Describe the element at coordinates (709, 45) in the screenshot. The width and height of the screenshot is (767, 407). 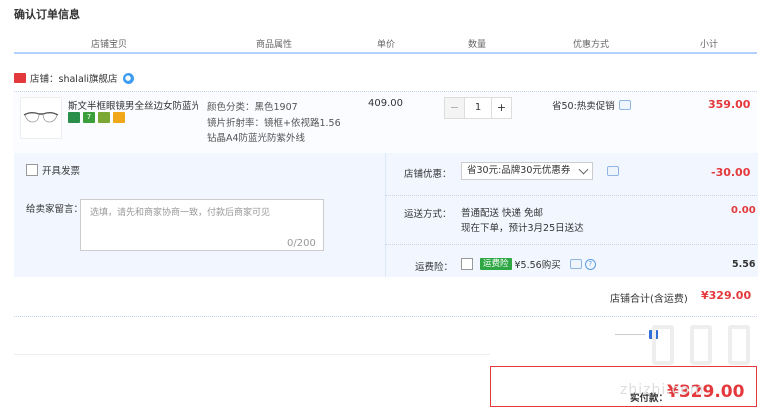
I see `column-header-subtotal: 小计` at that location.